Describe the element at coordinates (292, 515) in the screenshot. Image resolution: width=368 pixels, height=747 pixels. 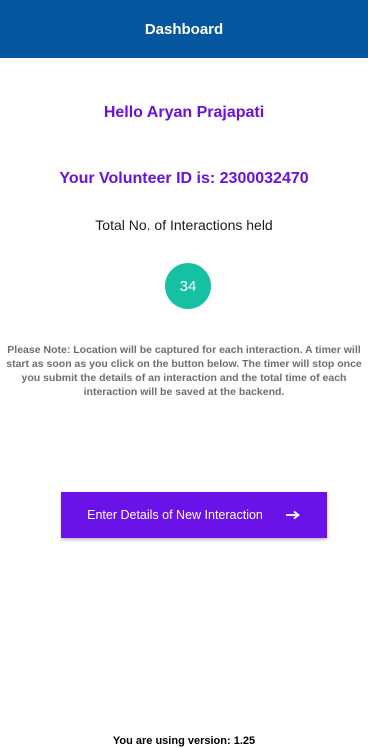
I see `arrow-right-icon` at that location.